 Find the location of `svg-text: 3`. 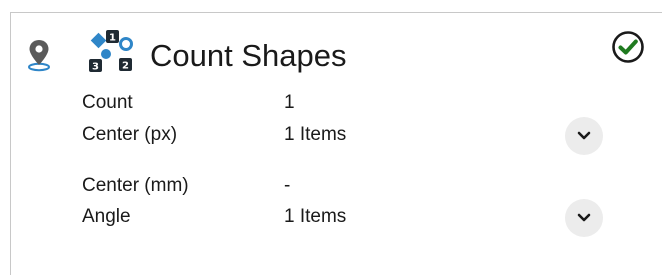

svg-text: 3 is located at coordinates (95, 67).